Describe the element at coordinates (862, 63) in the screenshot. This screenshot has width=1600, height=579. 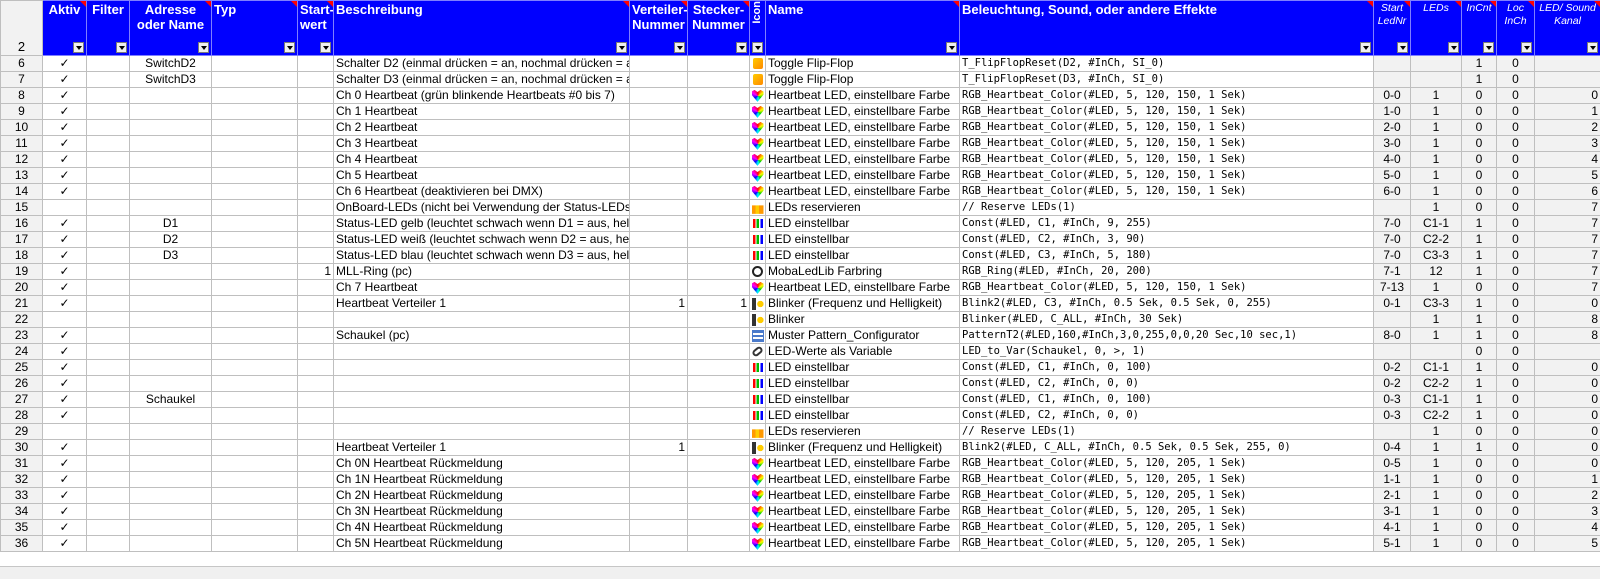
I see `name-cell: Toggle Flip-Flop` at that location.